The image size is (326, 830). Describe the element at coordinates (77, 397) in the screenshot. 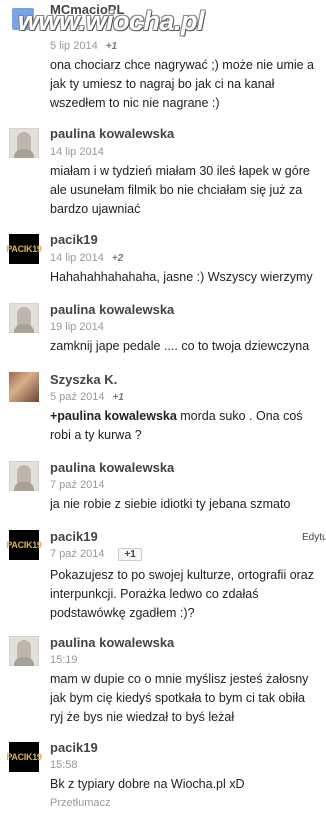

I see `date-text: 5 paź 2014` at that location.